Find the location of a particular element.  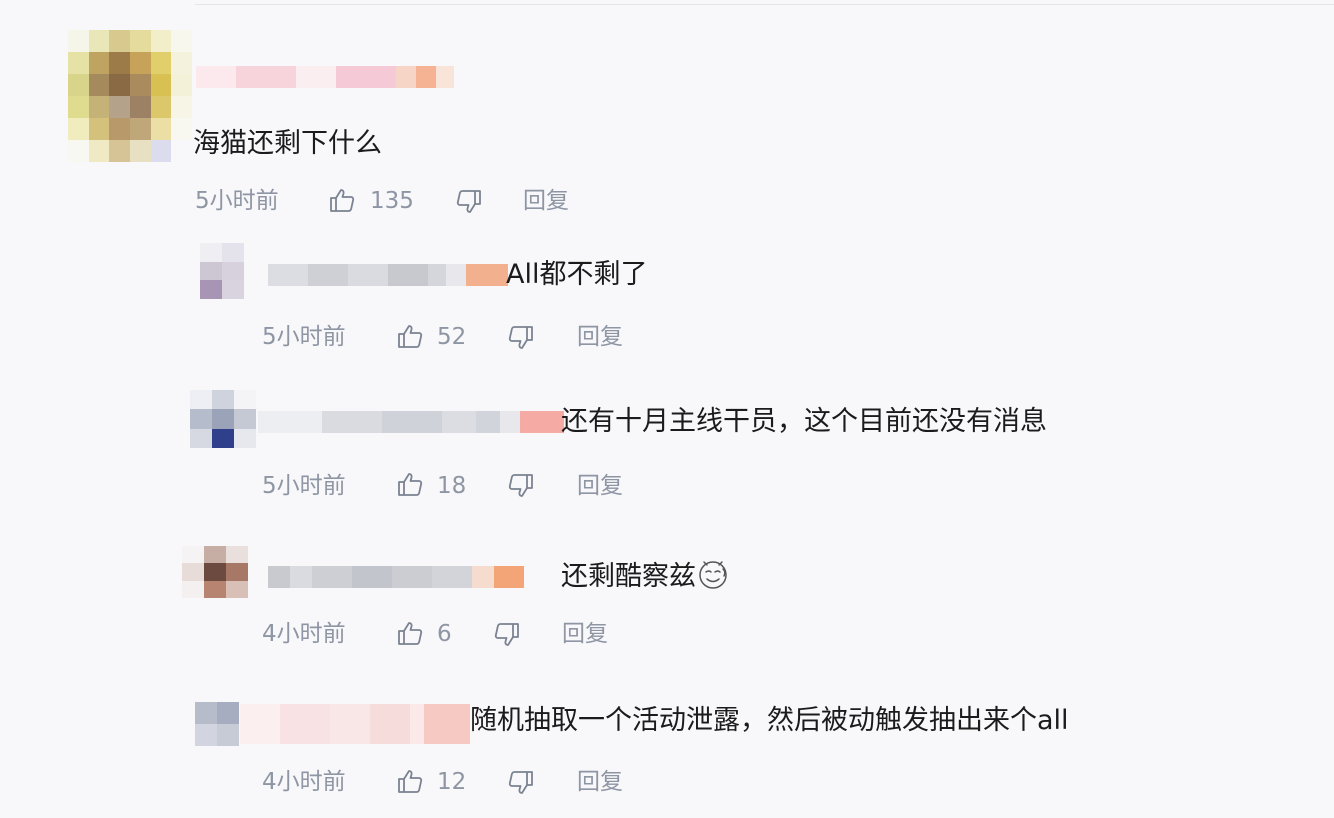

like-count: 135 is located at coordinates (392, 201).